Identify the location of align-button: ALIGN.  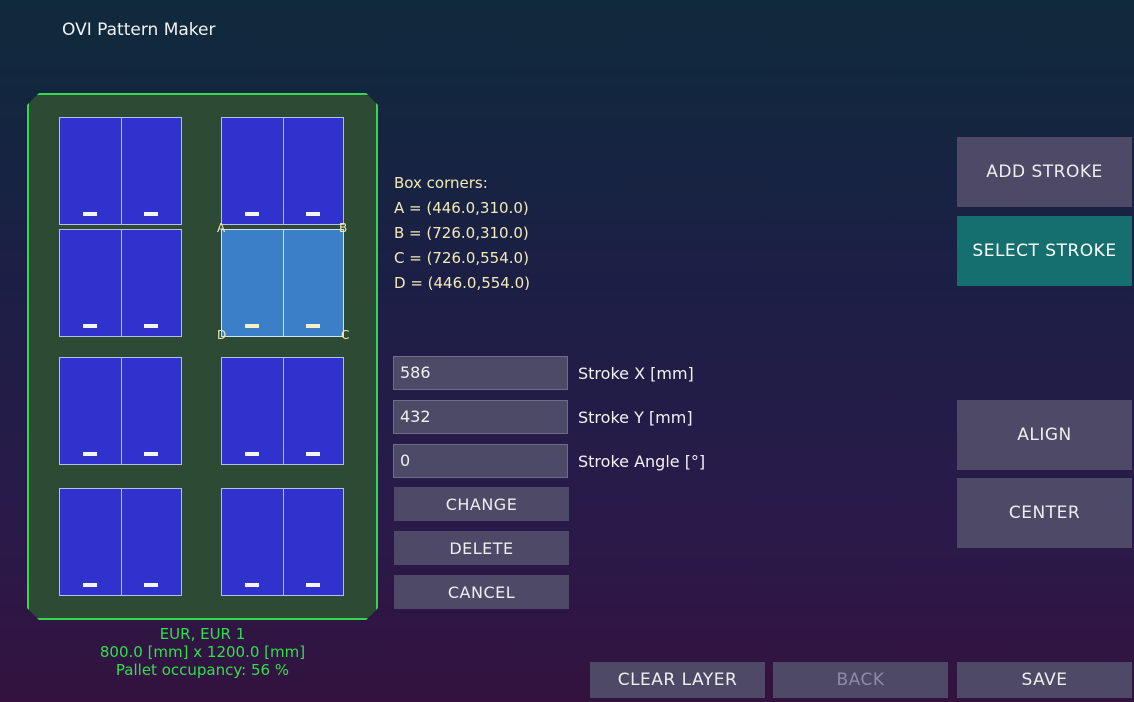
(1044, 435).